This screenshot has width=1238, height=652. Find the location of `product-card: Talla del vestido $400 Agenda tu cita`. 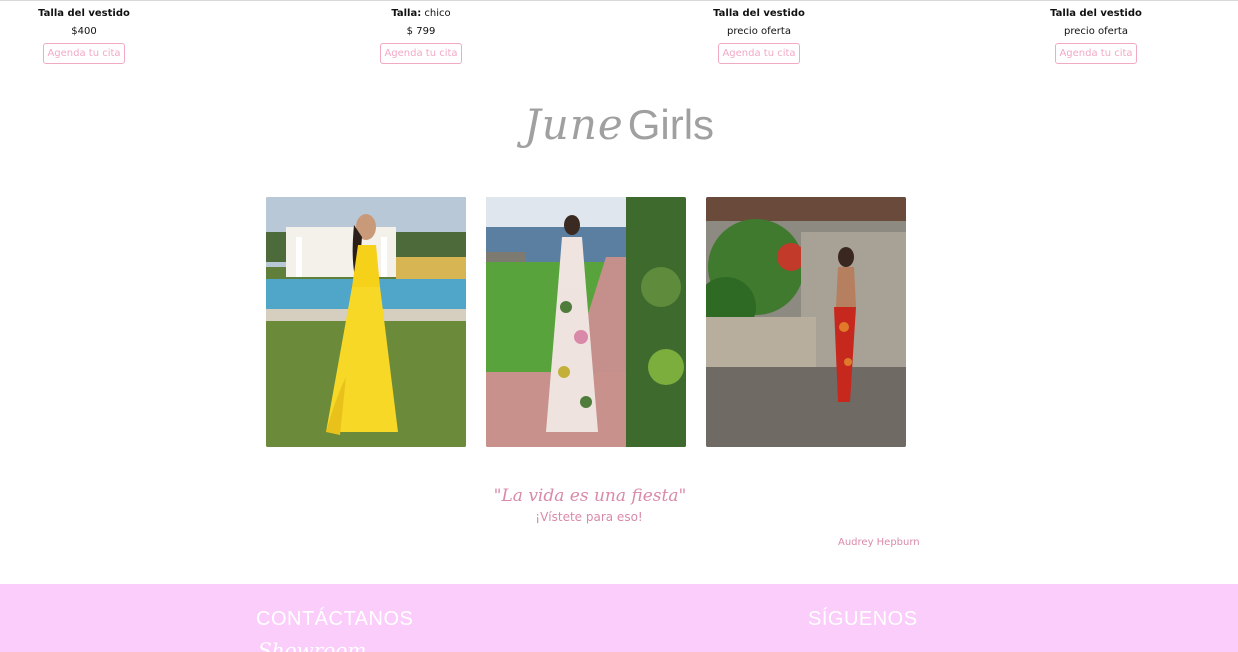

product-card: Talla del vestido $400 Agenda tu cita is located at coordinates (84, 34).